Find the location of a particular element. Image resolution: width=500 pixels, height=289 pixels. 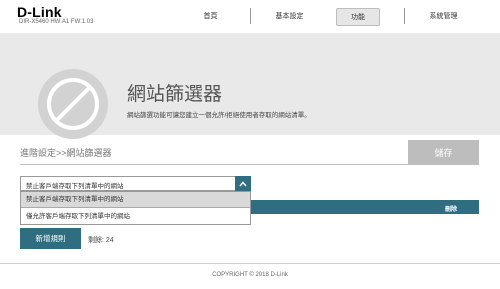

chevron-up-icon is located at coordinates (243, 183).